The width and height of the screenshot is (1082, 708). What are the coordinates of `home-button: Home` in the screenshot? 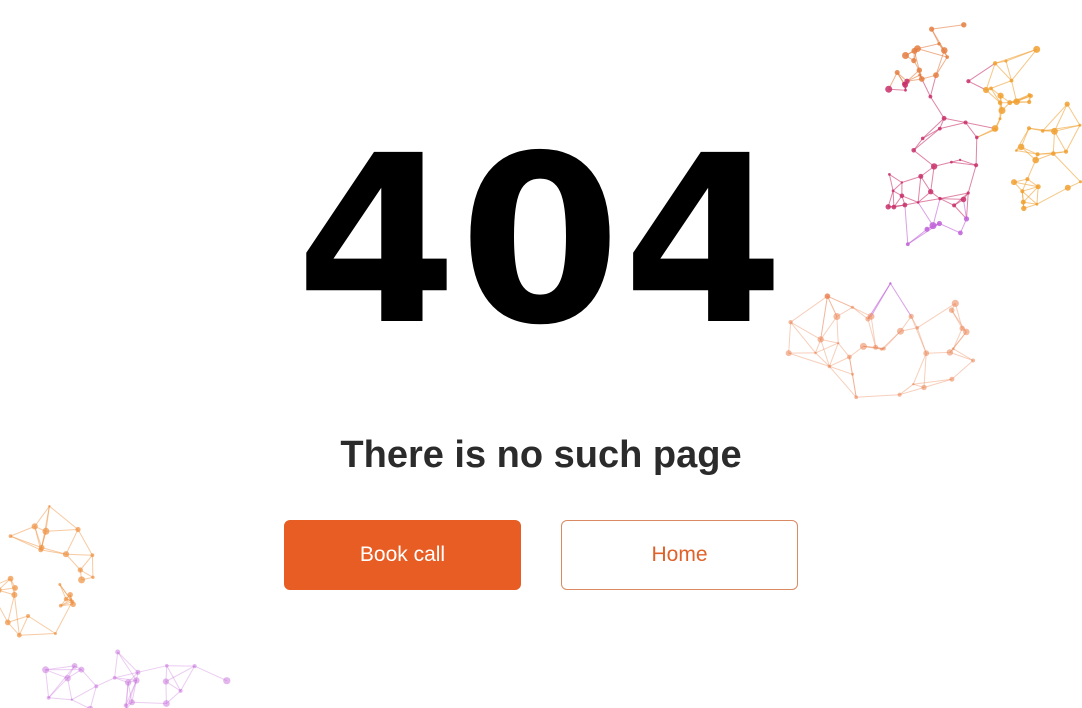 It's located at (679, 555).